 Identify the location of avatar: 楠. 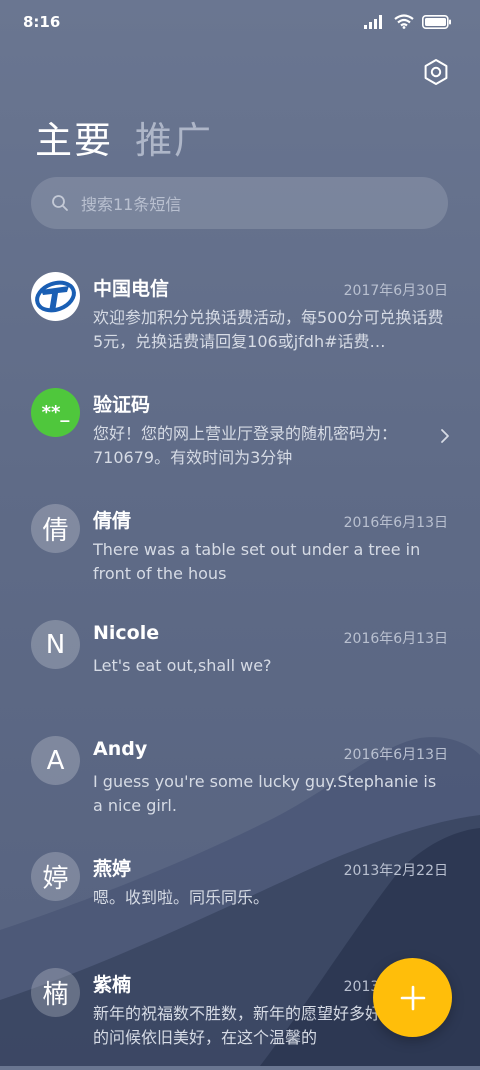
(55, 992).